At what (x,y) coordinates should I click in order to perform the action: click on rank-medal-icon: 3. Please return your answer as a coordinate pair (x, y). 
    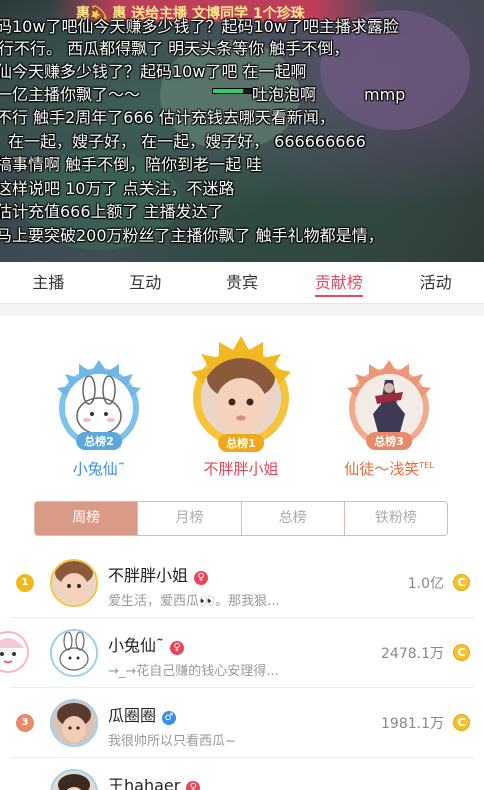
    Looking at the image, I should click on (25, 723).